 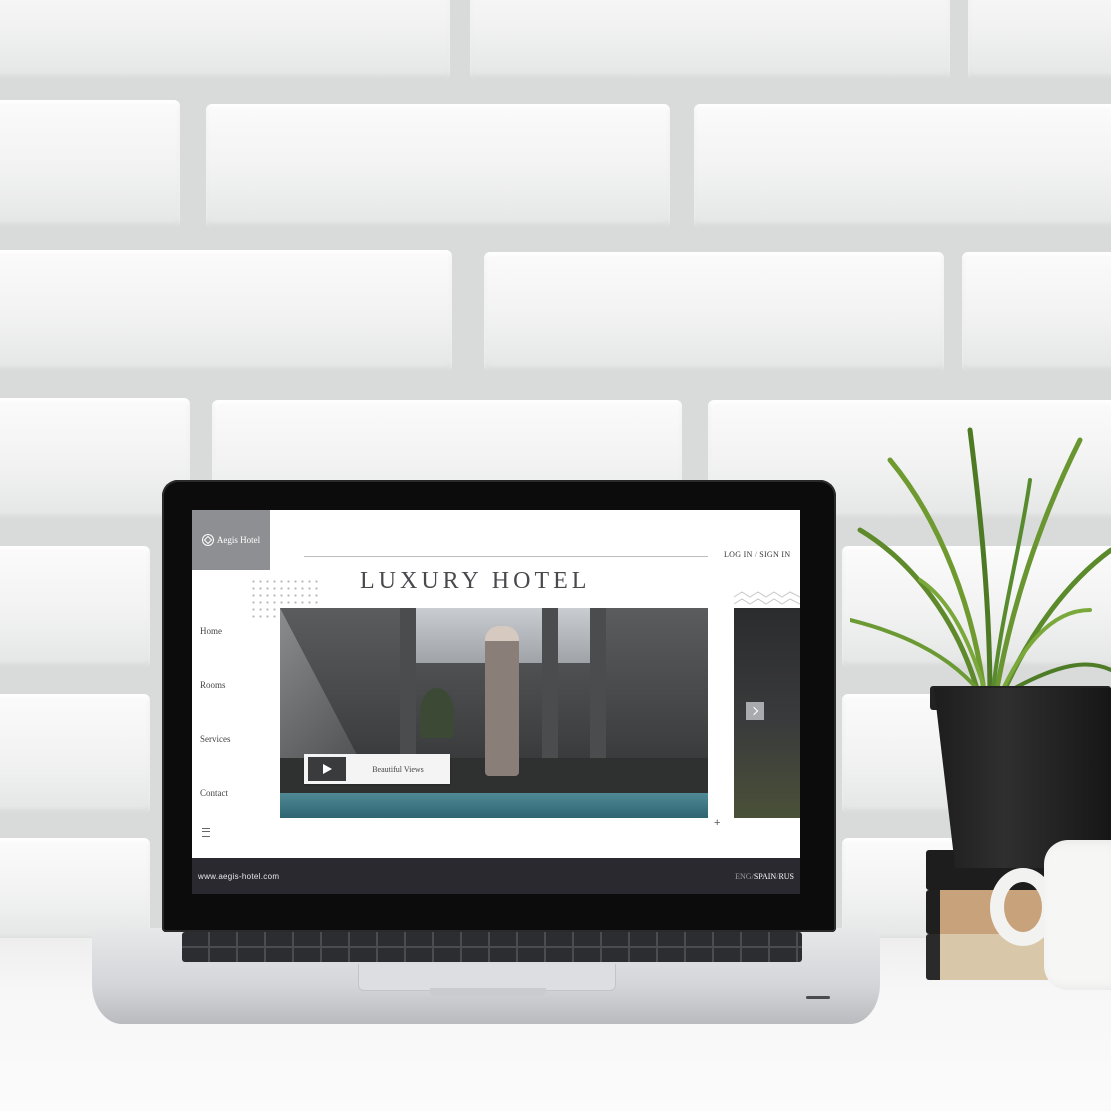 I want to click on hero-image, so click(x=494, y=713).